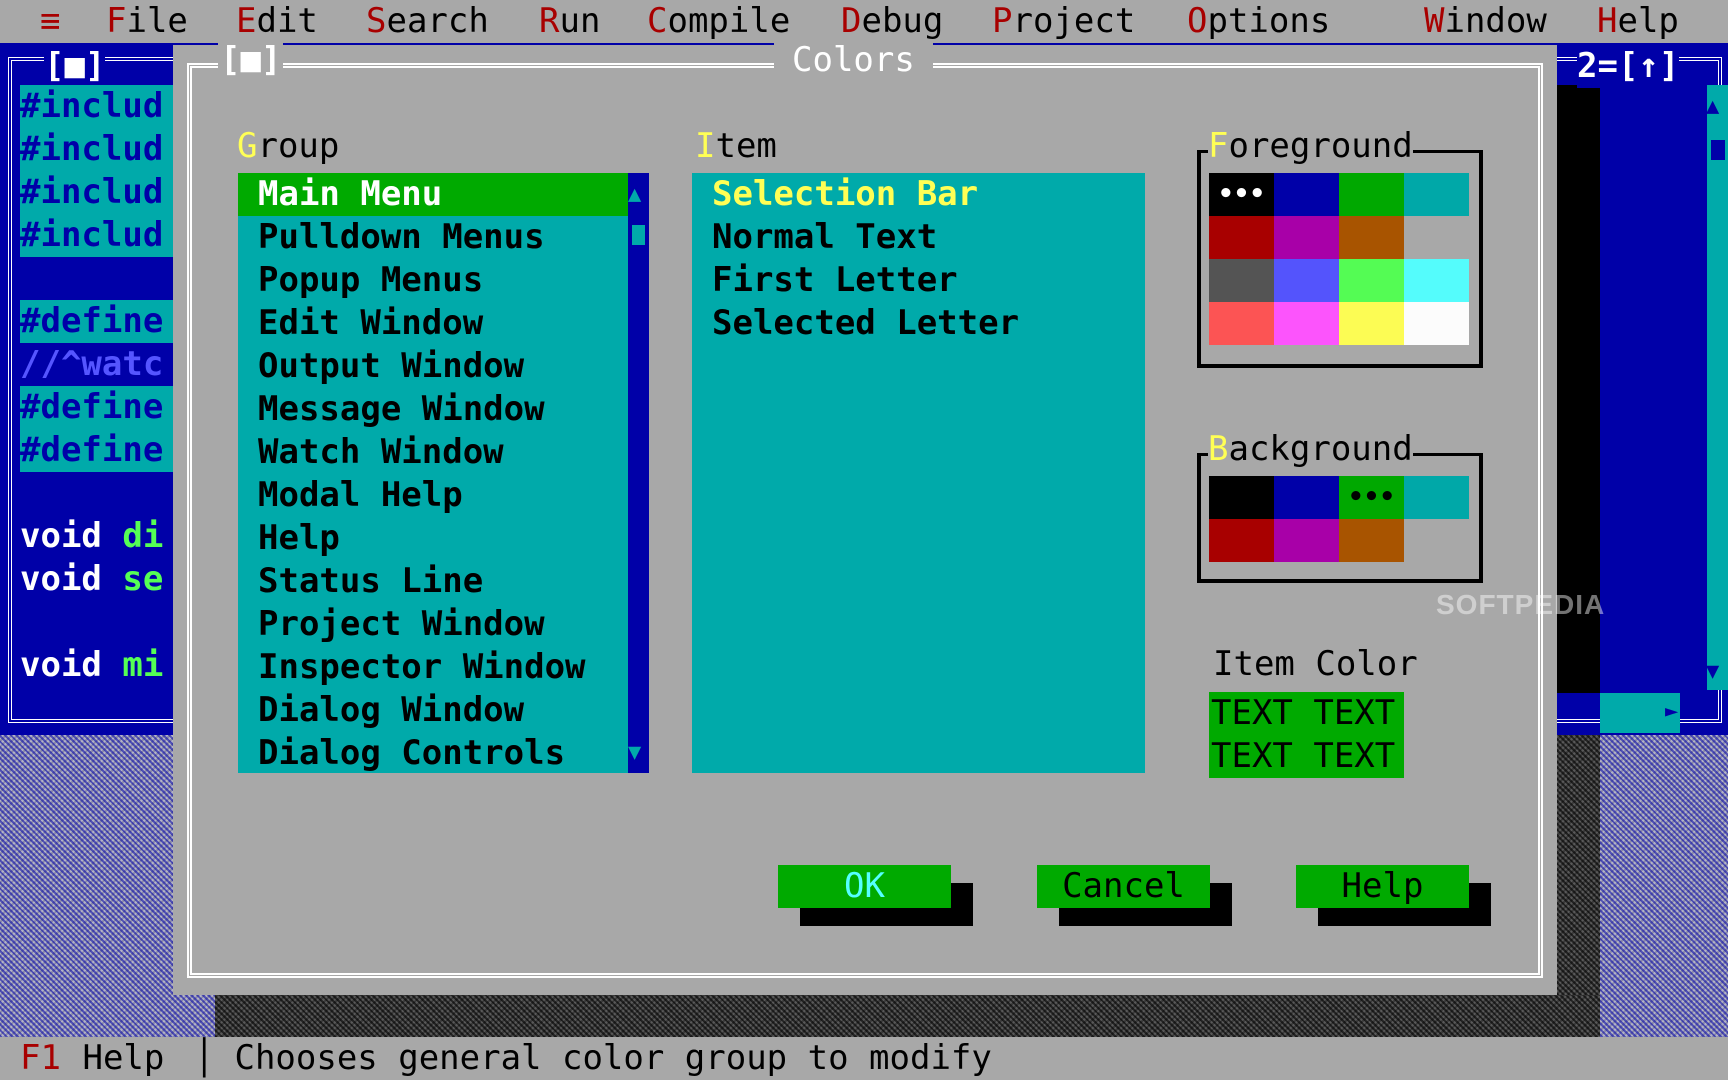  Describe the element at coordinates (1632, 390) in the screenshot. I see `editor-window-2: 2=[↑] ▲ ▼ ►` at that location.